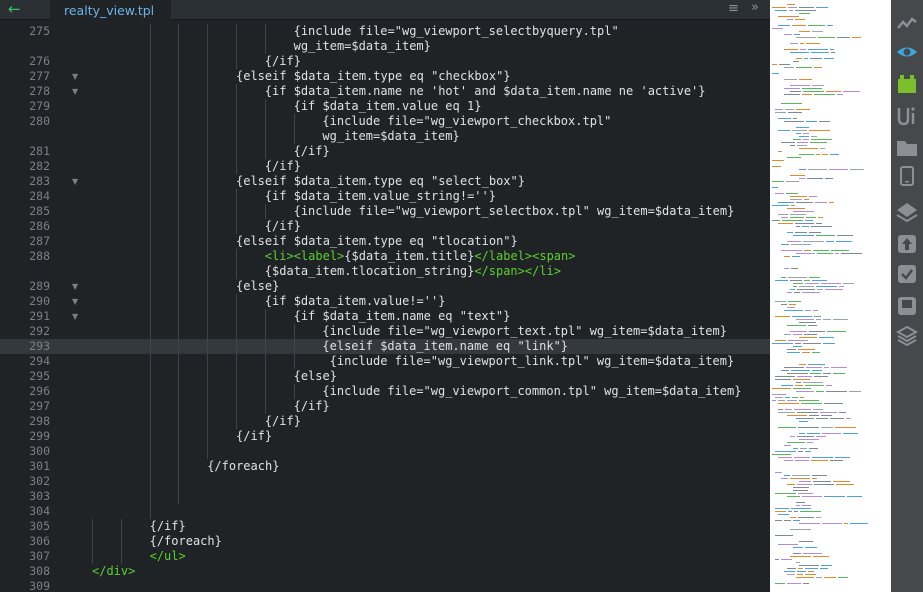  Describe the element at coordinates (385, 421) in the screenshot. I see `code-line: 298 {/if}` at that location.